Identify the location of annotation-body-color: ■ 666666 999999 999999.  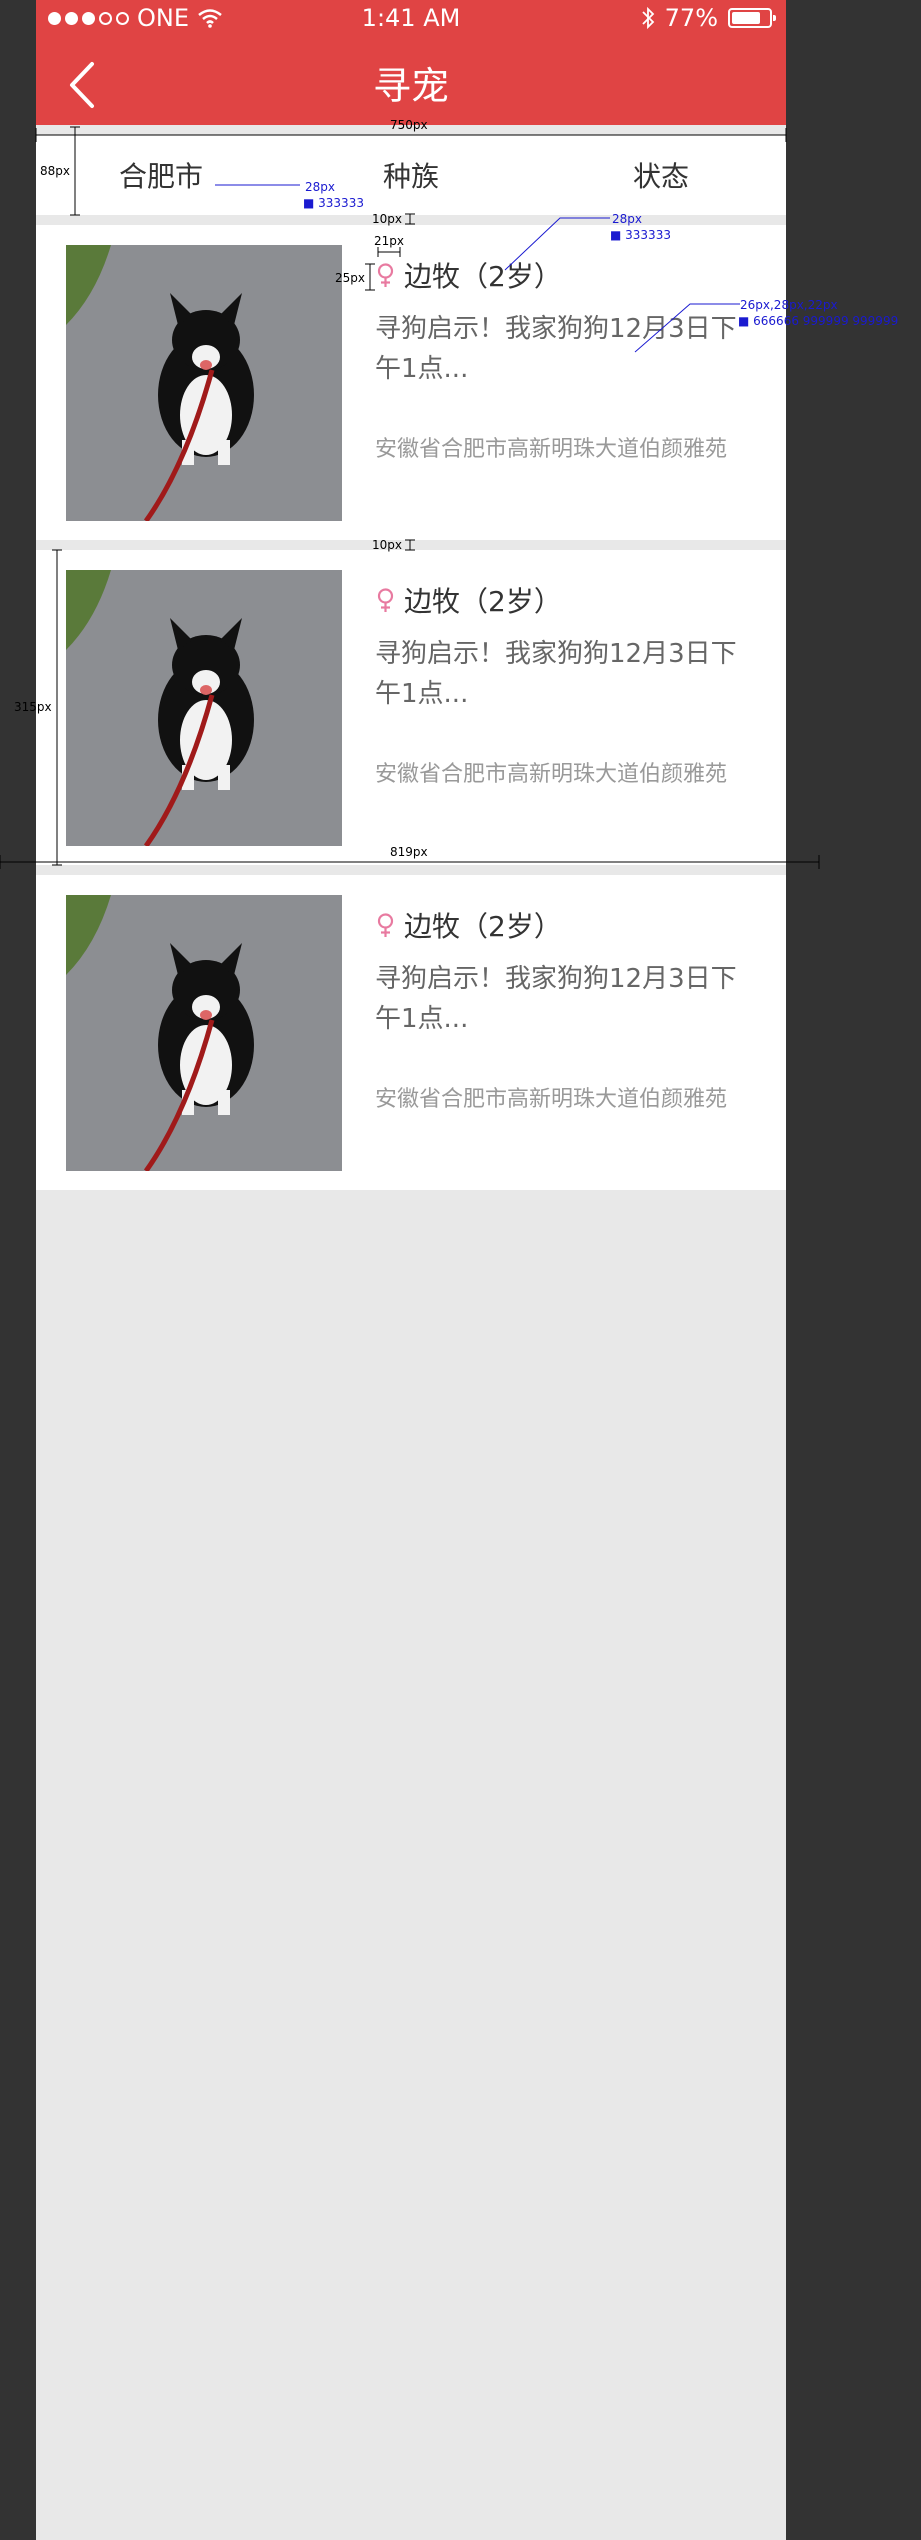
(818, 321).